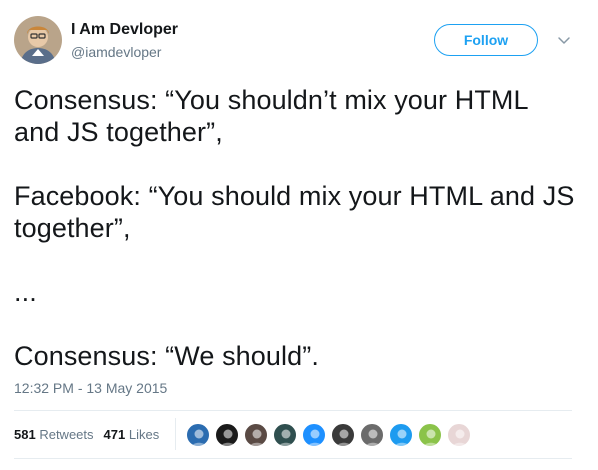 This screenshot has width=598, height=470. Describe the element at coordinates (198, 435) in the screenshot. I see `liker-avatar-1-icon` at that location.